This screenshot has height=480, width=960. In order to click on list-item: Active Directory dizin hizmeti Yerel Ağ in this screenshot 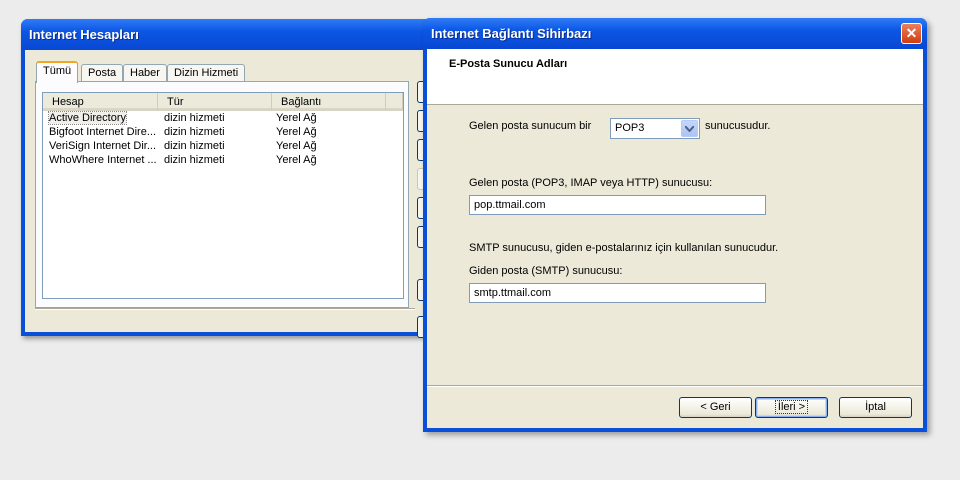, I will do `click(223, 118)`.